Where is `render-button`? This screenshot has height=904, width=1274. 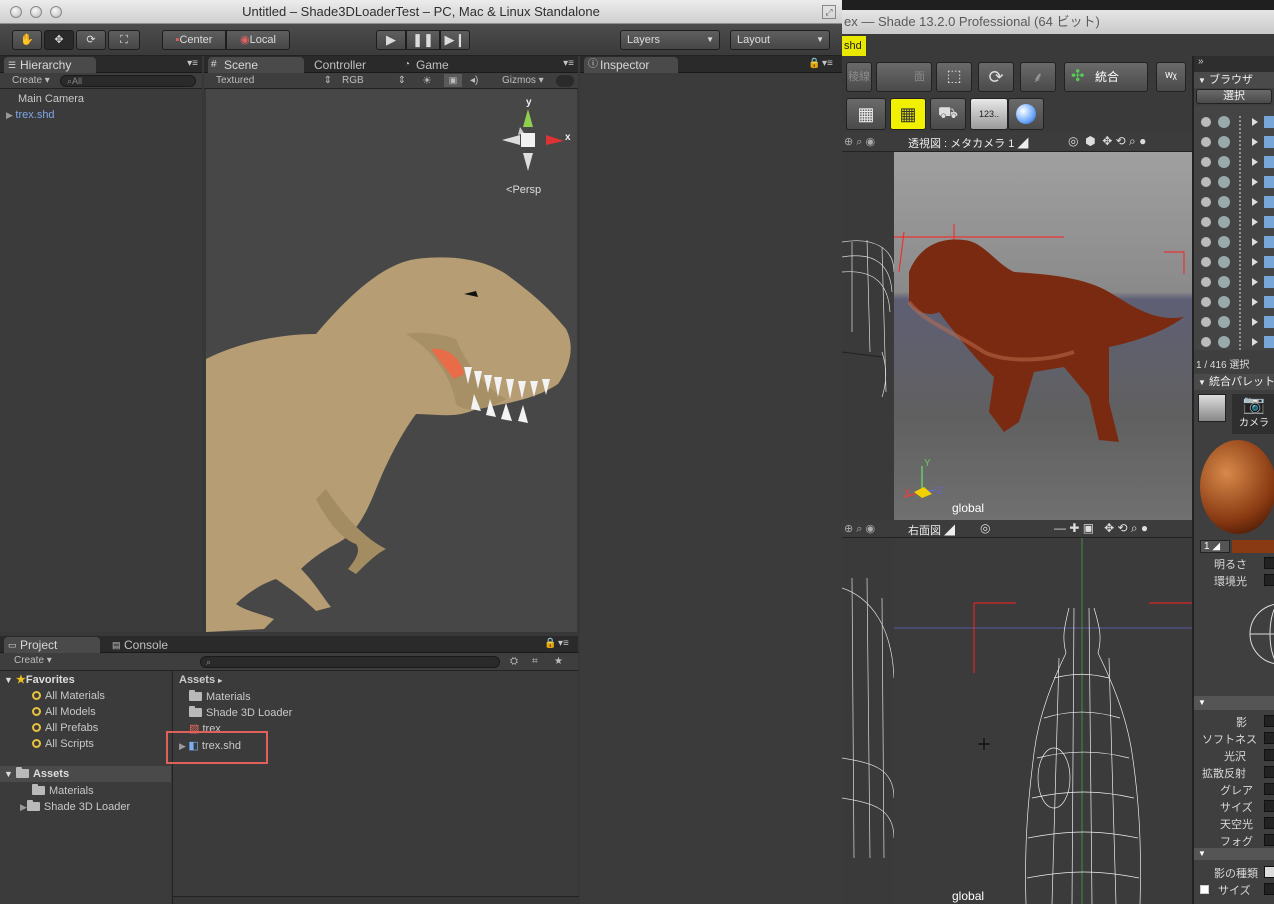
render-button is located at coordinates (1026, 114).